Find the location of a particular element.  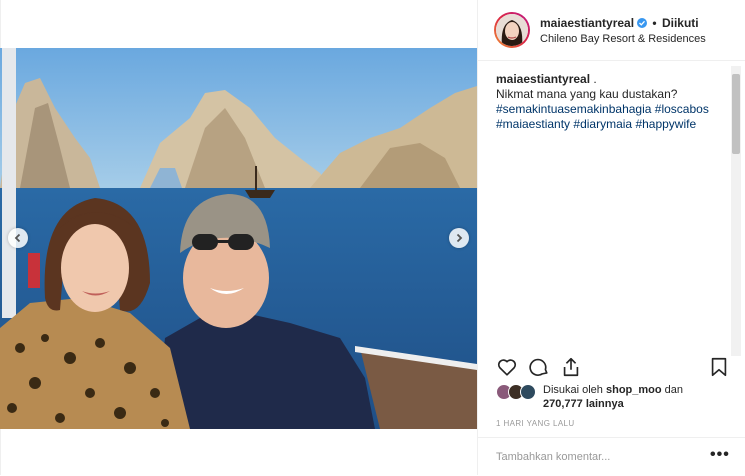

chevron-right-icon is located at coordinates (459, 238).